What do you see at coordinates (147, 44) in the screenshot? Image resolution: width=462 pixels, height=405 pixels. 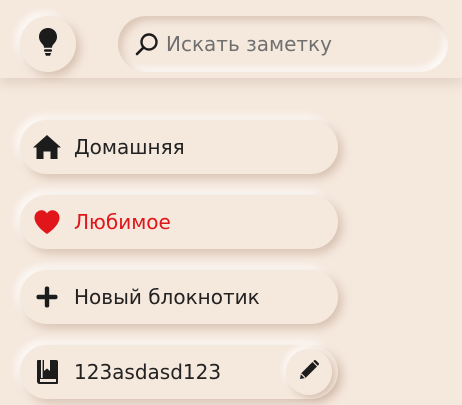 I see `search-icon` at bounding box center [147, 44].